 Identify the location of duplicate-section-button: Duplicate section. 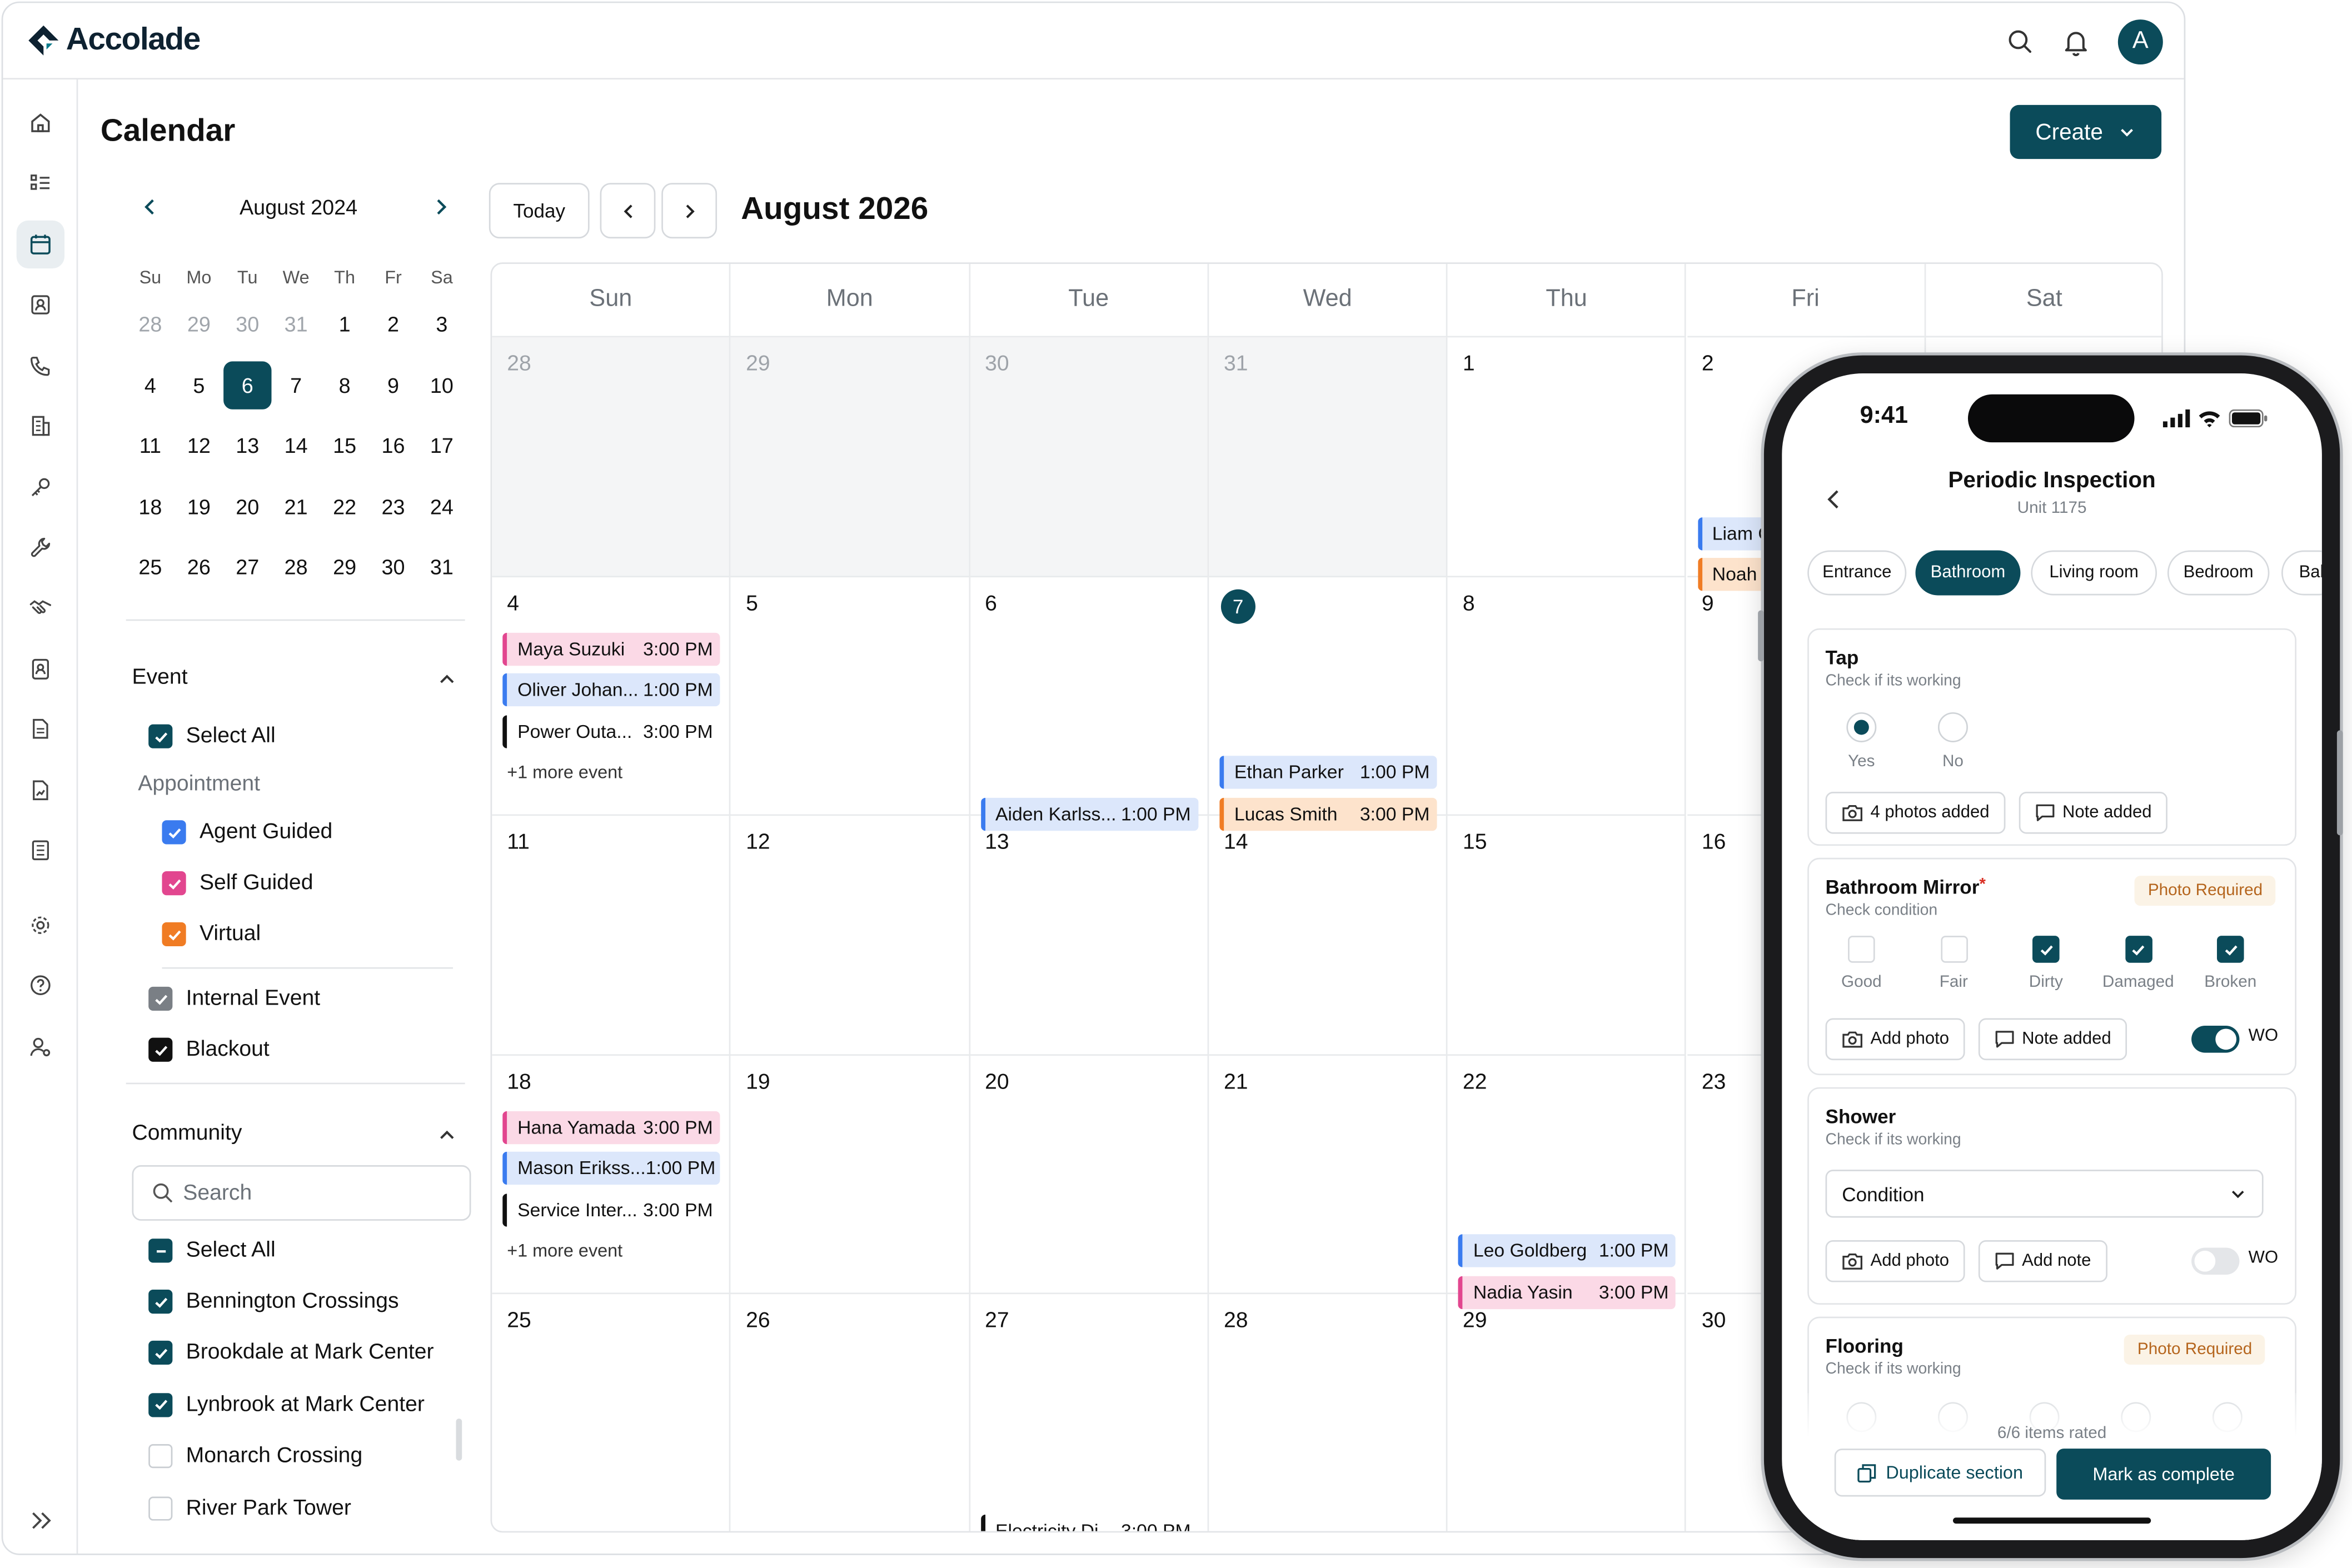
(1940, 1473).